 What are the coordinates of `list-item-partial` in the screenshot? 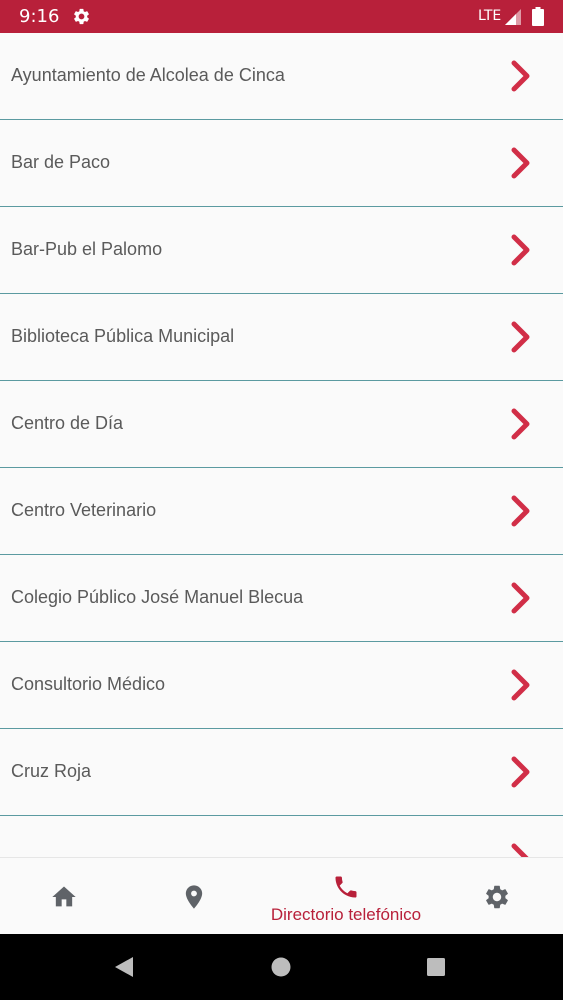 It's located at (281, 836).